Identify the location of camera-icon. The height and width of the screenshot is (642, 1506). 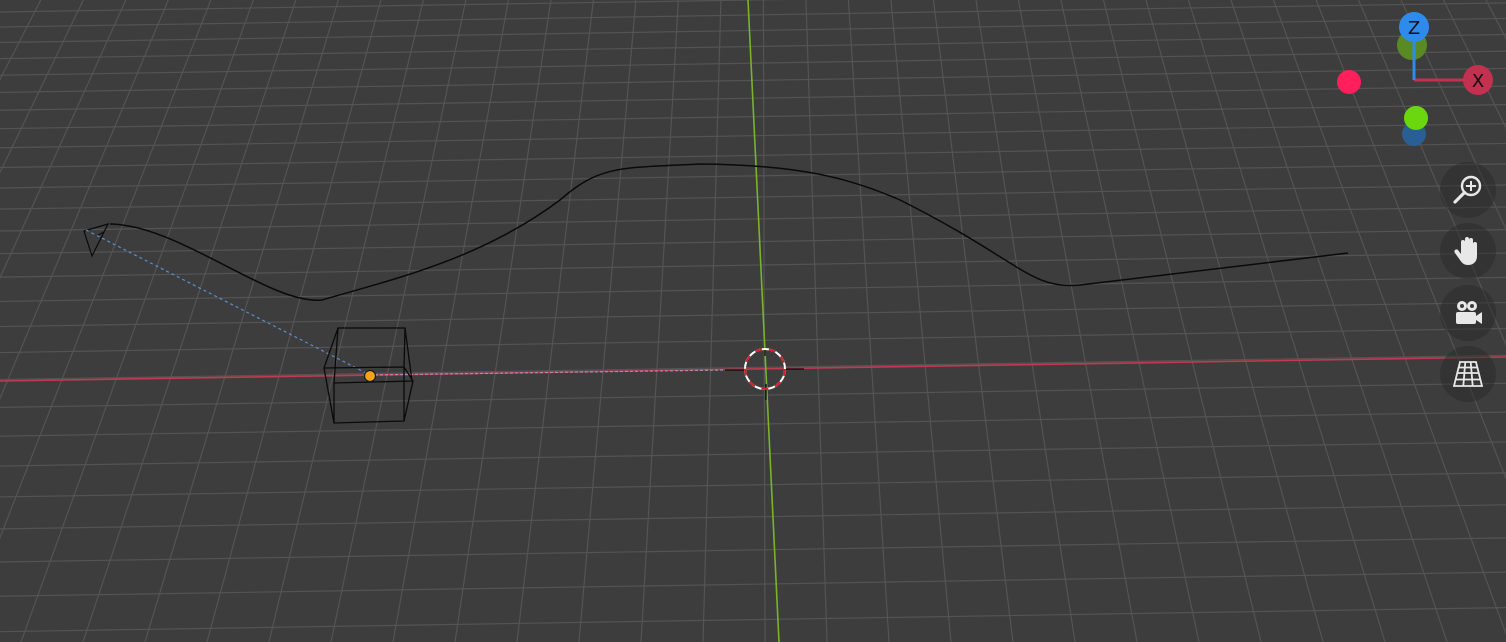
(1469, 312).